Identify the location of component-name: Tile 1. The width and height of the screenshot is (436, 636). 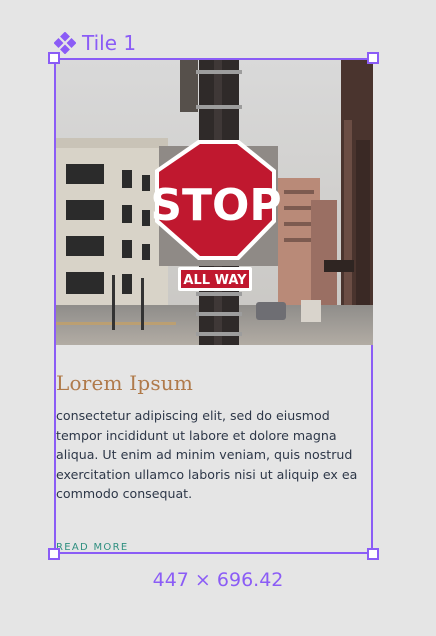
(109, 43).